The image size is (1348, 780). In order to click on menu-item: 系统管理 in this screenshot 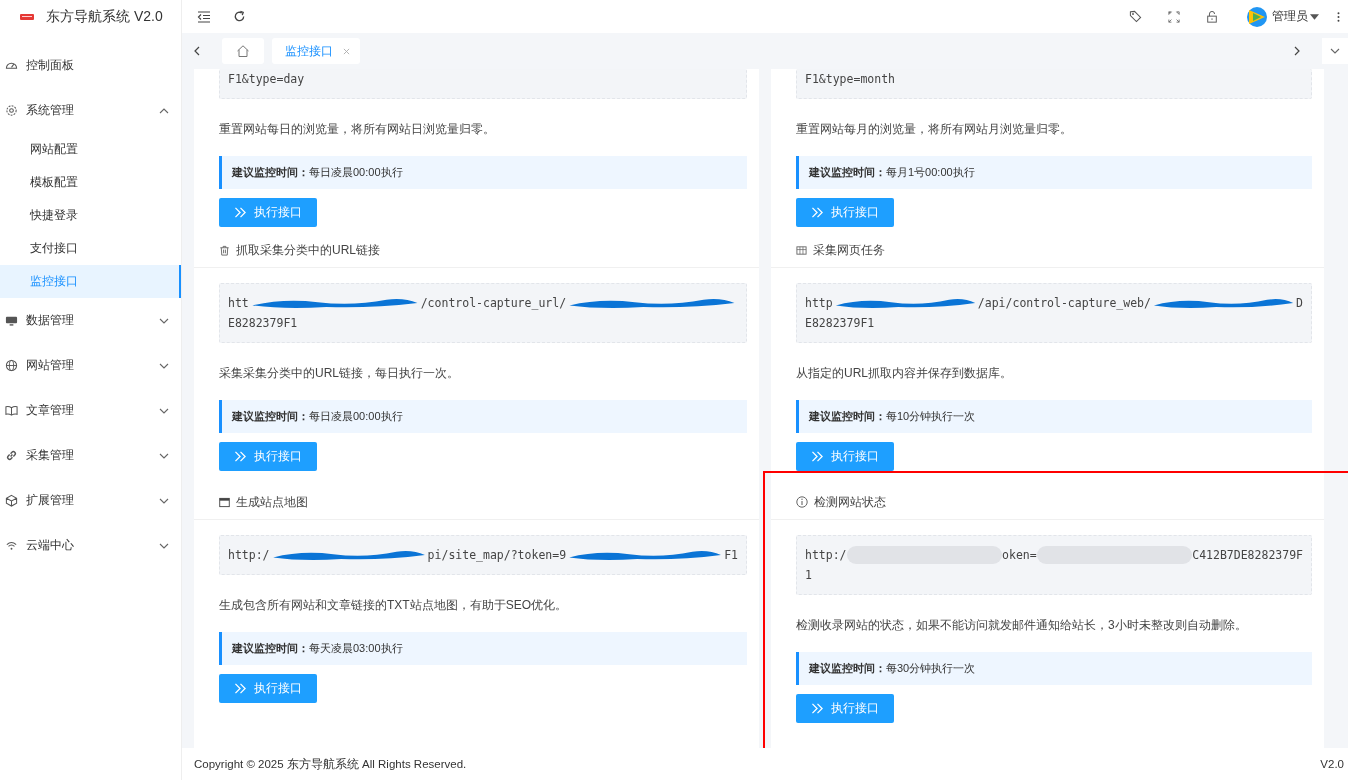, I will do `click(90, 110)`.